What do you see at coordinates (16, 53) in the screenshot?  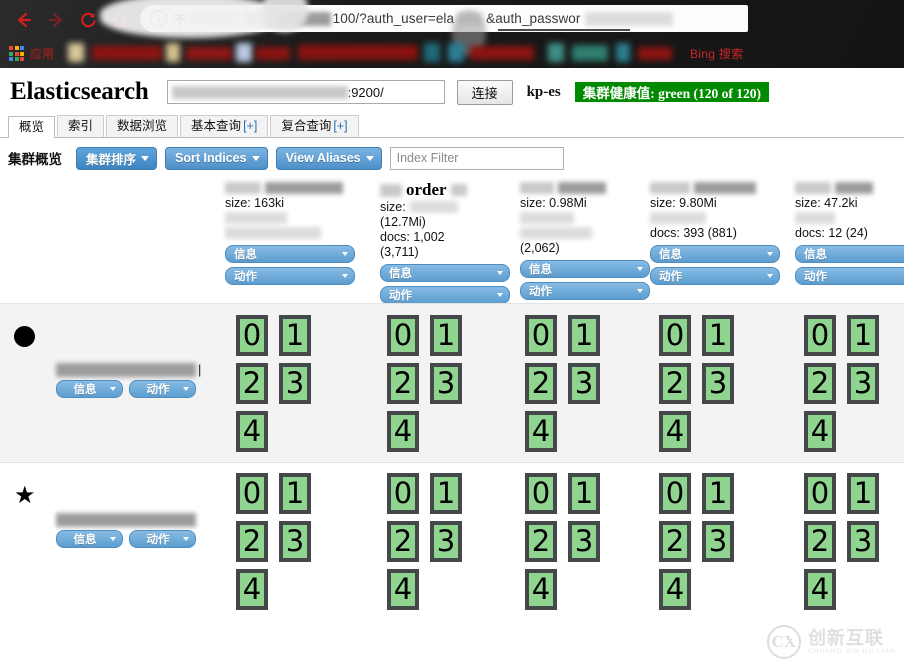 I see `apps-grid-icon` at bounding box center [16, 53].